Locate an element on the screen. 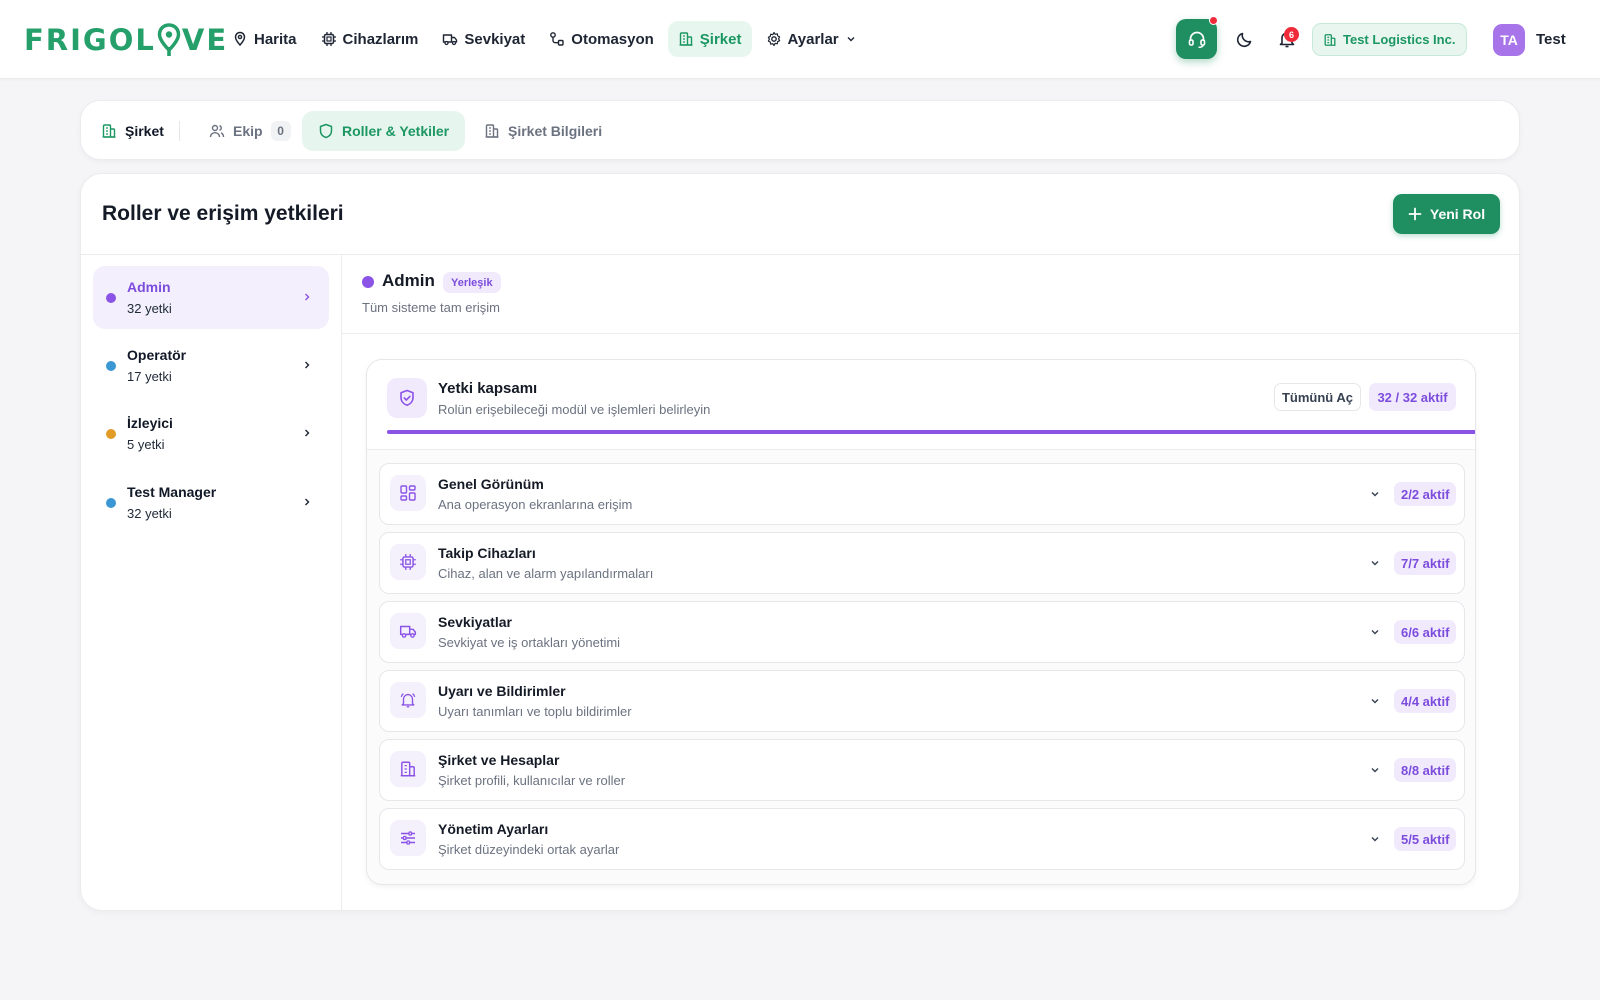 The width and height of the screenshot is (1600, 1000). role-name: Test Manager is located at coordinates (172, 492).